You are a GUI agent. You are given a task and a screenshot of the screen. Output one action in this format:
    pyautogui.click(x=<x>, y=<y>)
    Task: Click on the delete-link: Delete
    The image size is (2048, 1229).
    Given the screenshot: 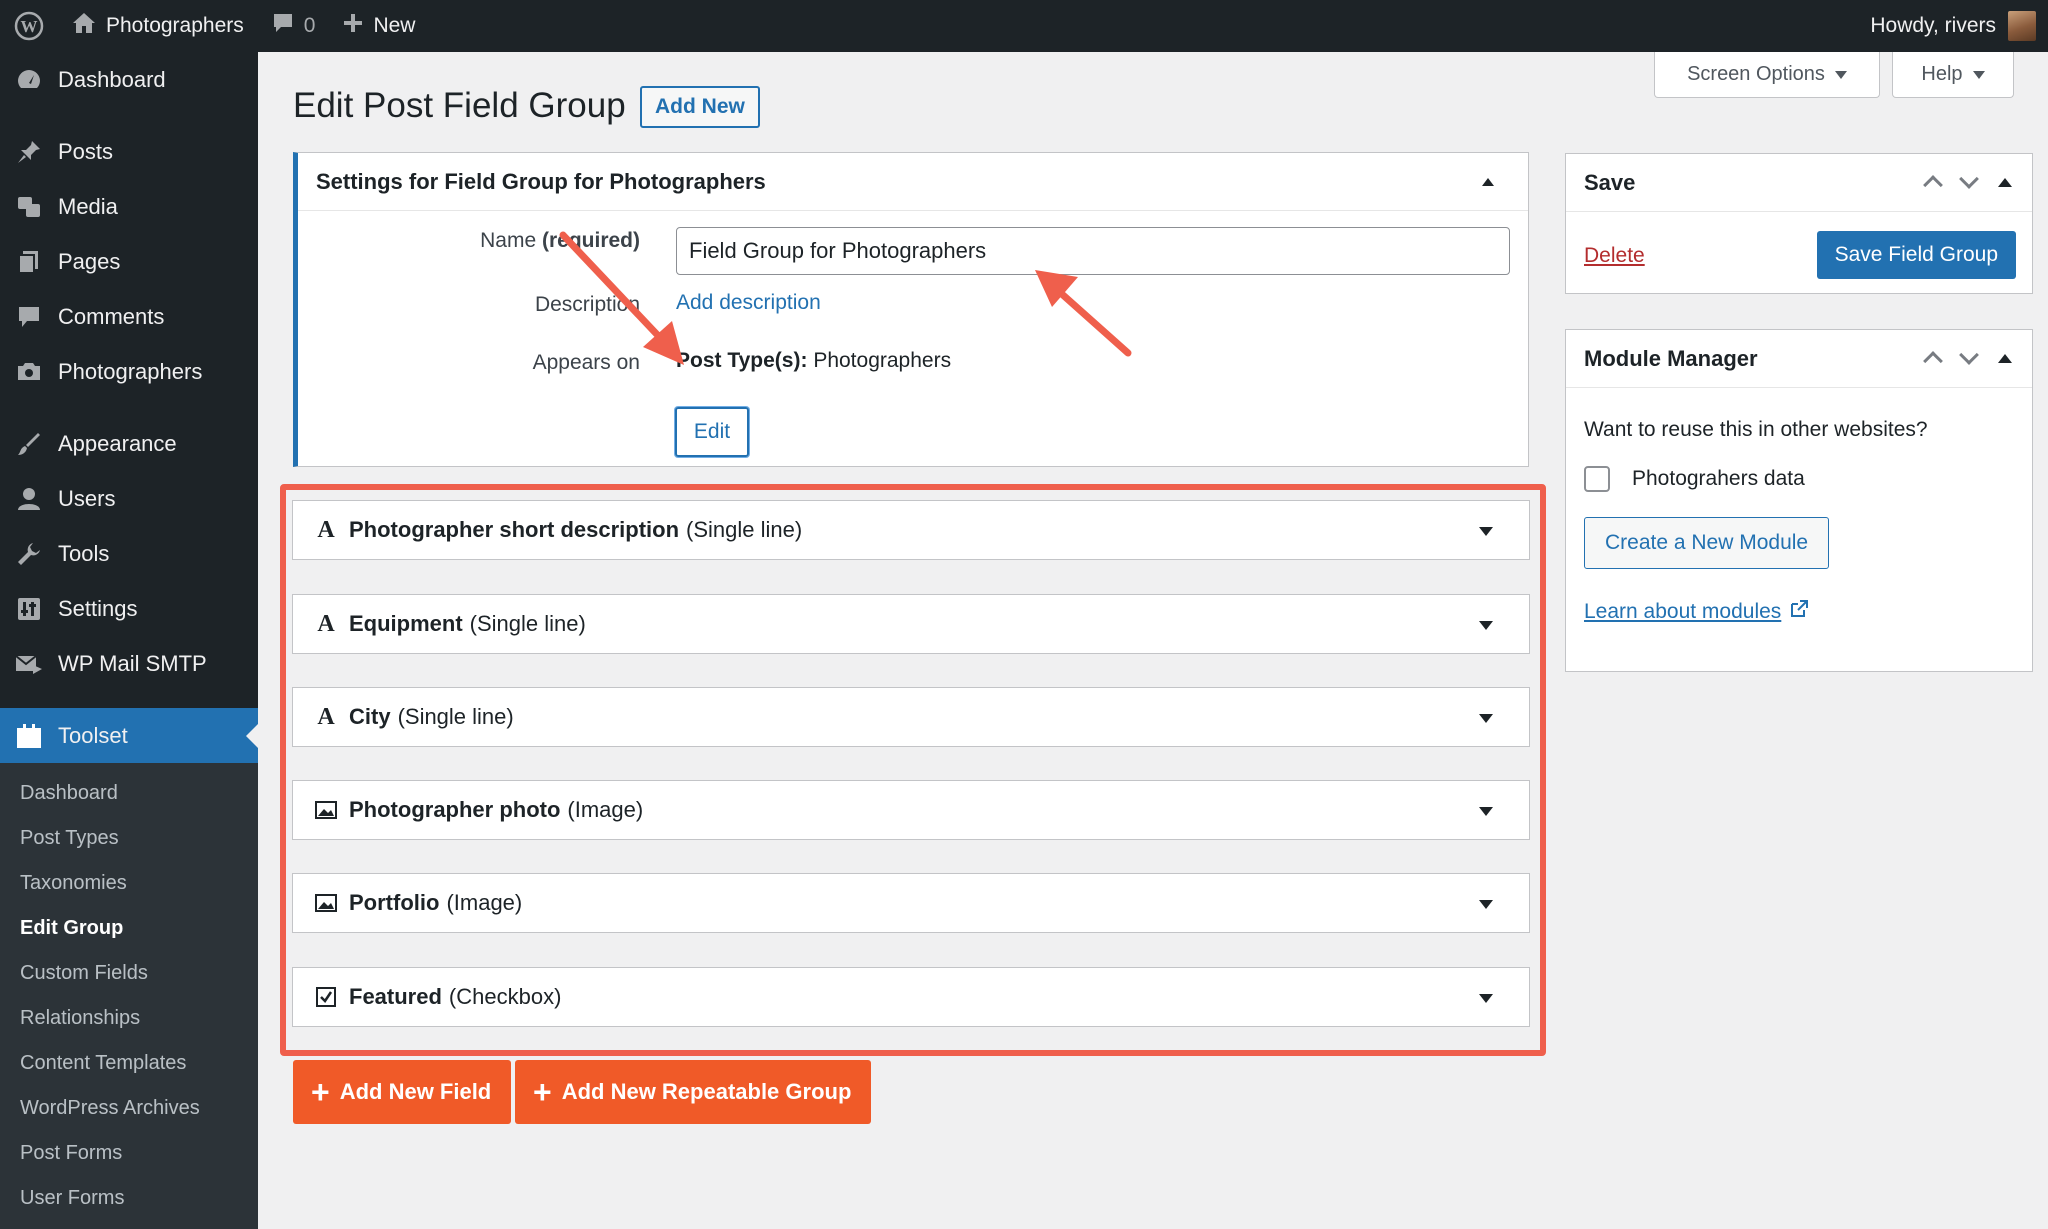 What is the action you would take?
    pyautogui.click(x=1614, y=256)
    